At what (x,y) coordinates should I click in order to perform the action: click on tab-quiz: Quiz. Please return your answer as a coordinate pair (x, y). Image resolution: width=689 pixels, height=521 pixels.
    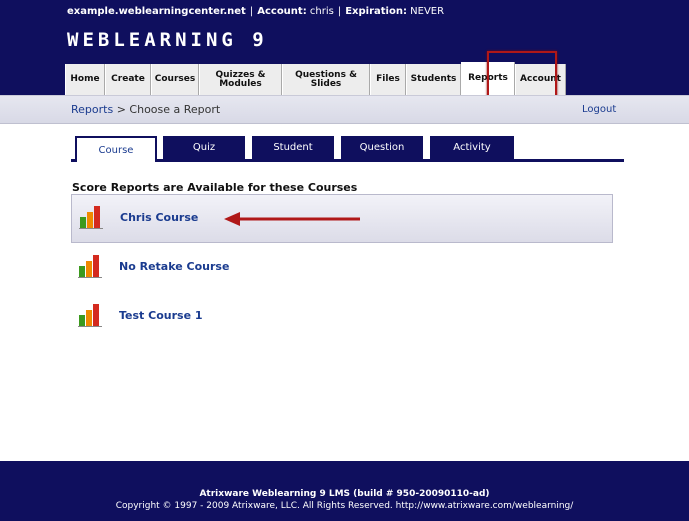
    Looking at the image, I should click on (204, 147).